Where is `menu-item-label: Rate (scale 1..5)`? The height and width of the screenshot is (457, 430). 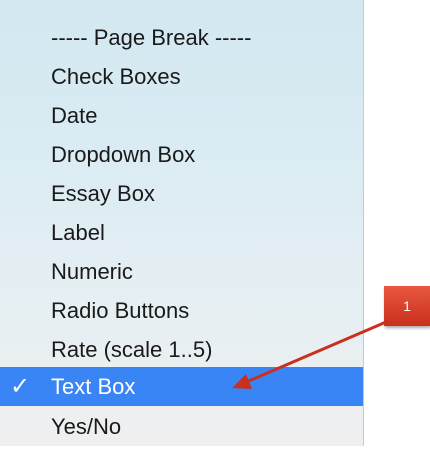
menu-item-label: Rate (scale 1..5) is located at coordinates (132, 349).